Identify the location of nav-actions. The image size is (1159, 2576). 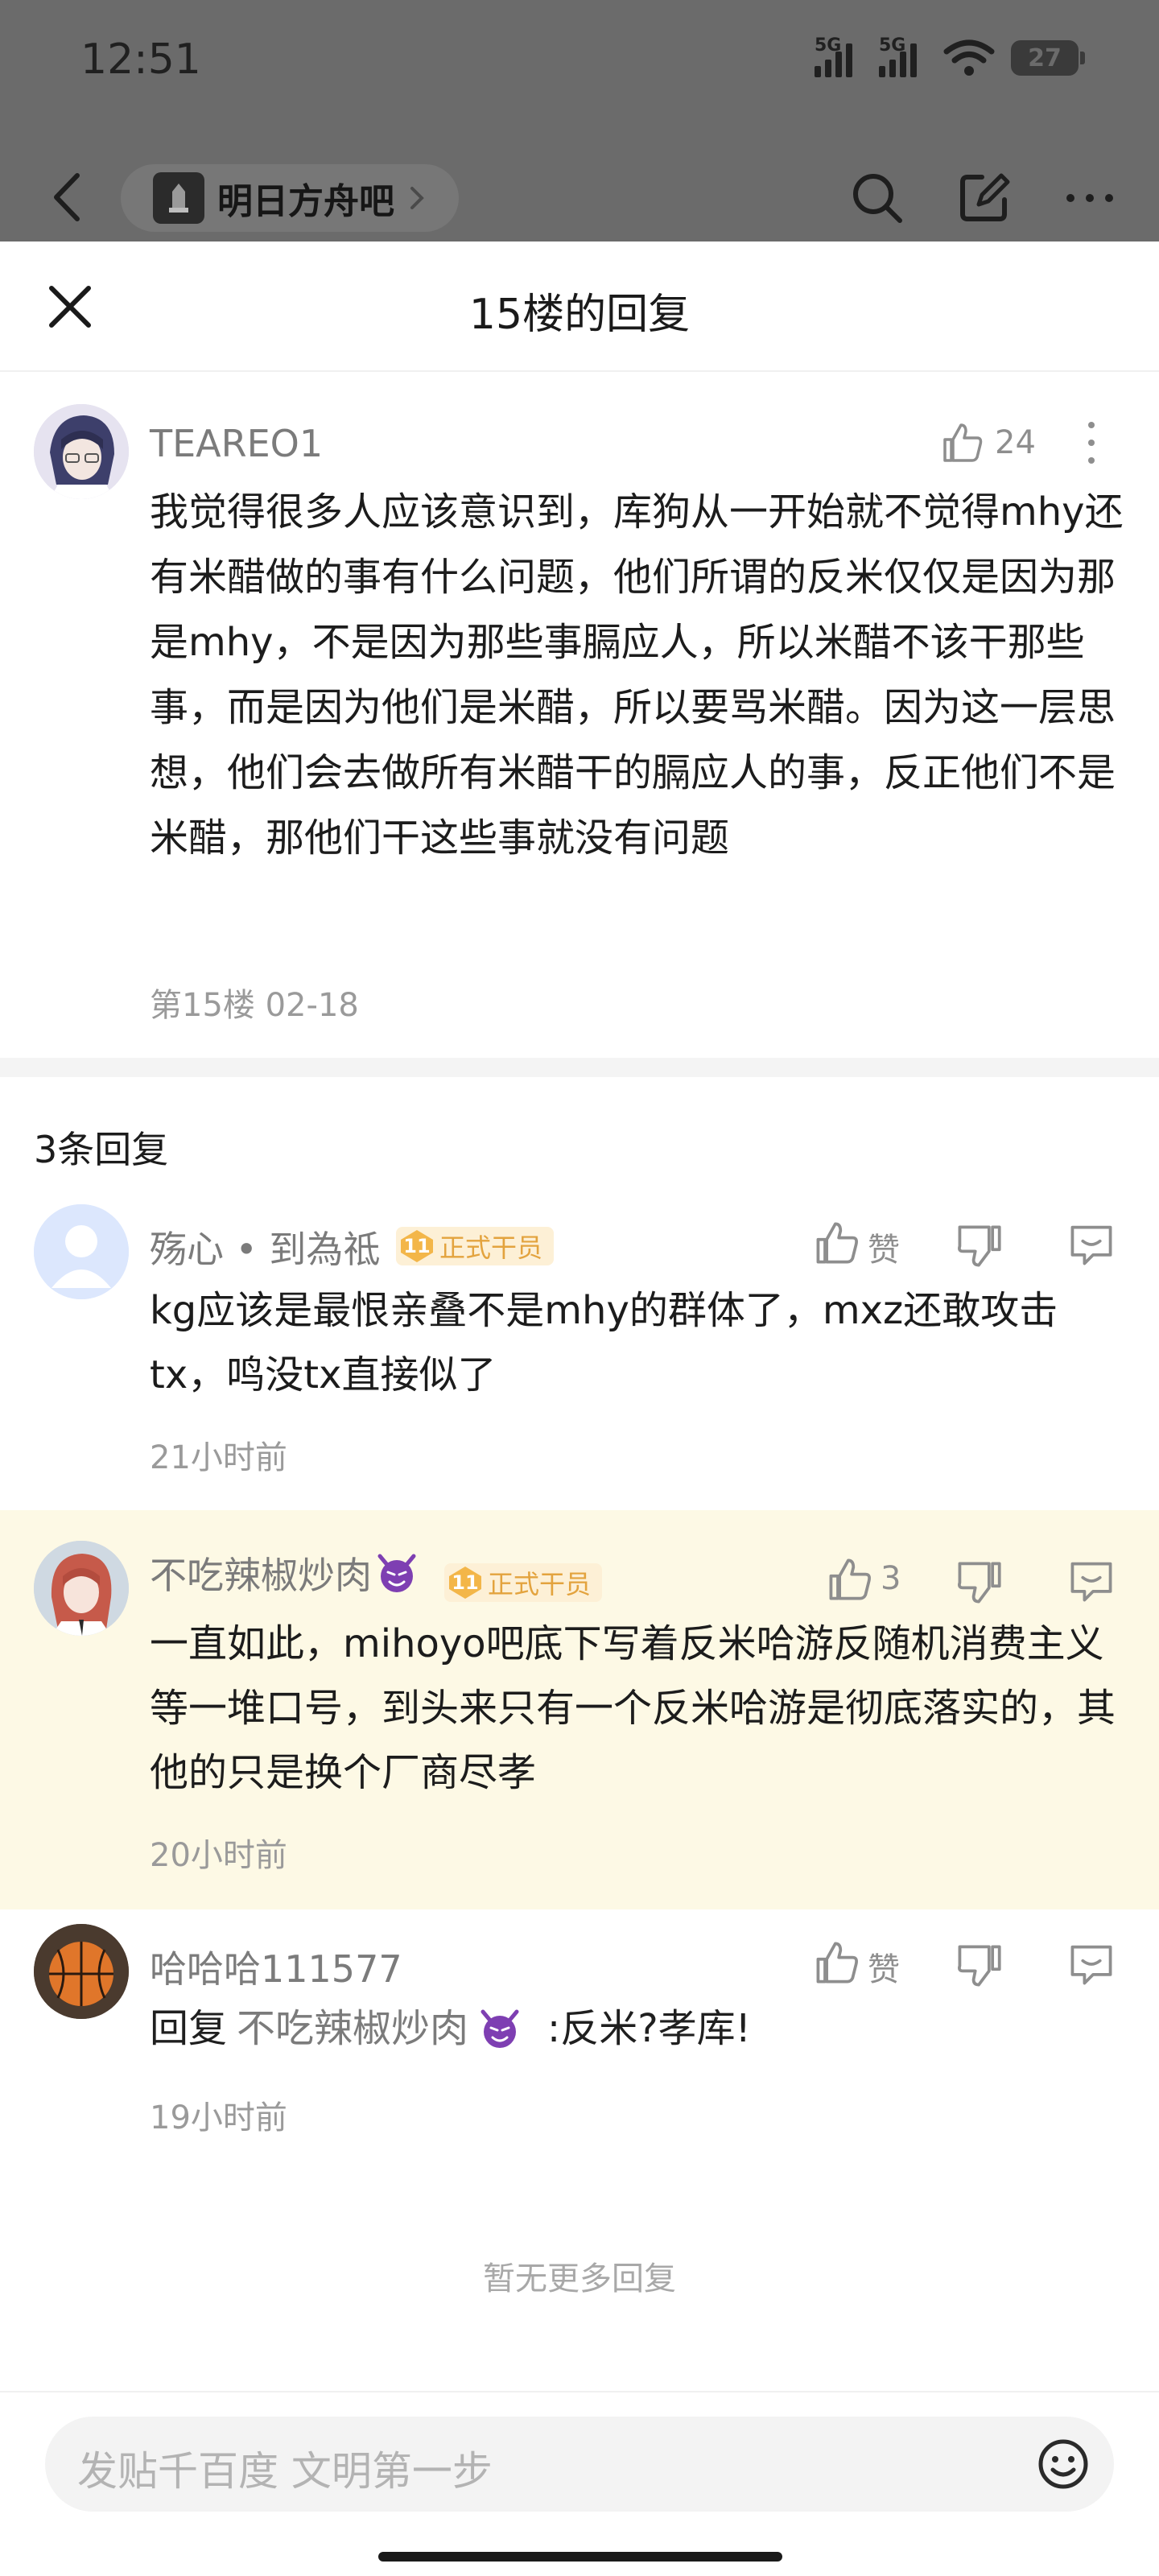
(983, 198).